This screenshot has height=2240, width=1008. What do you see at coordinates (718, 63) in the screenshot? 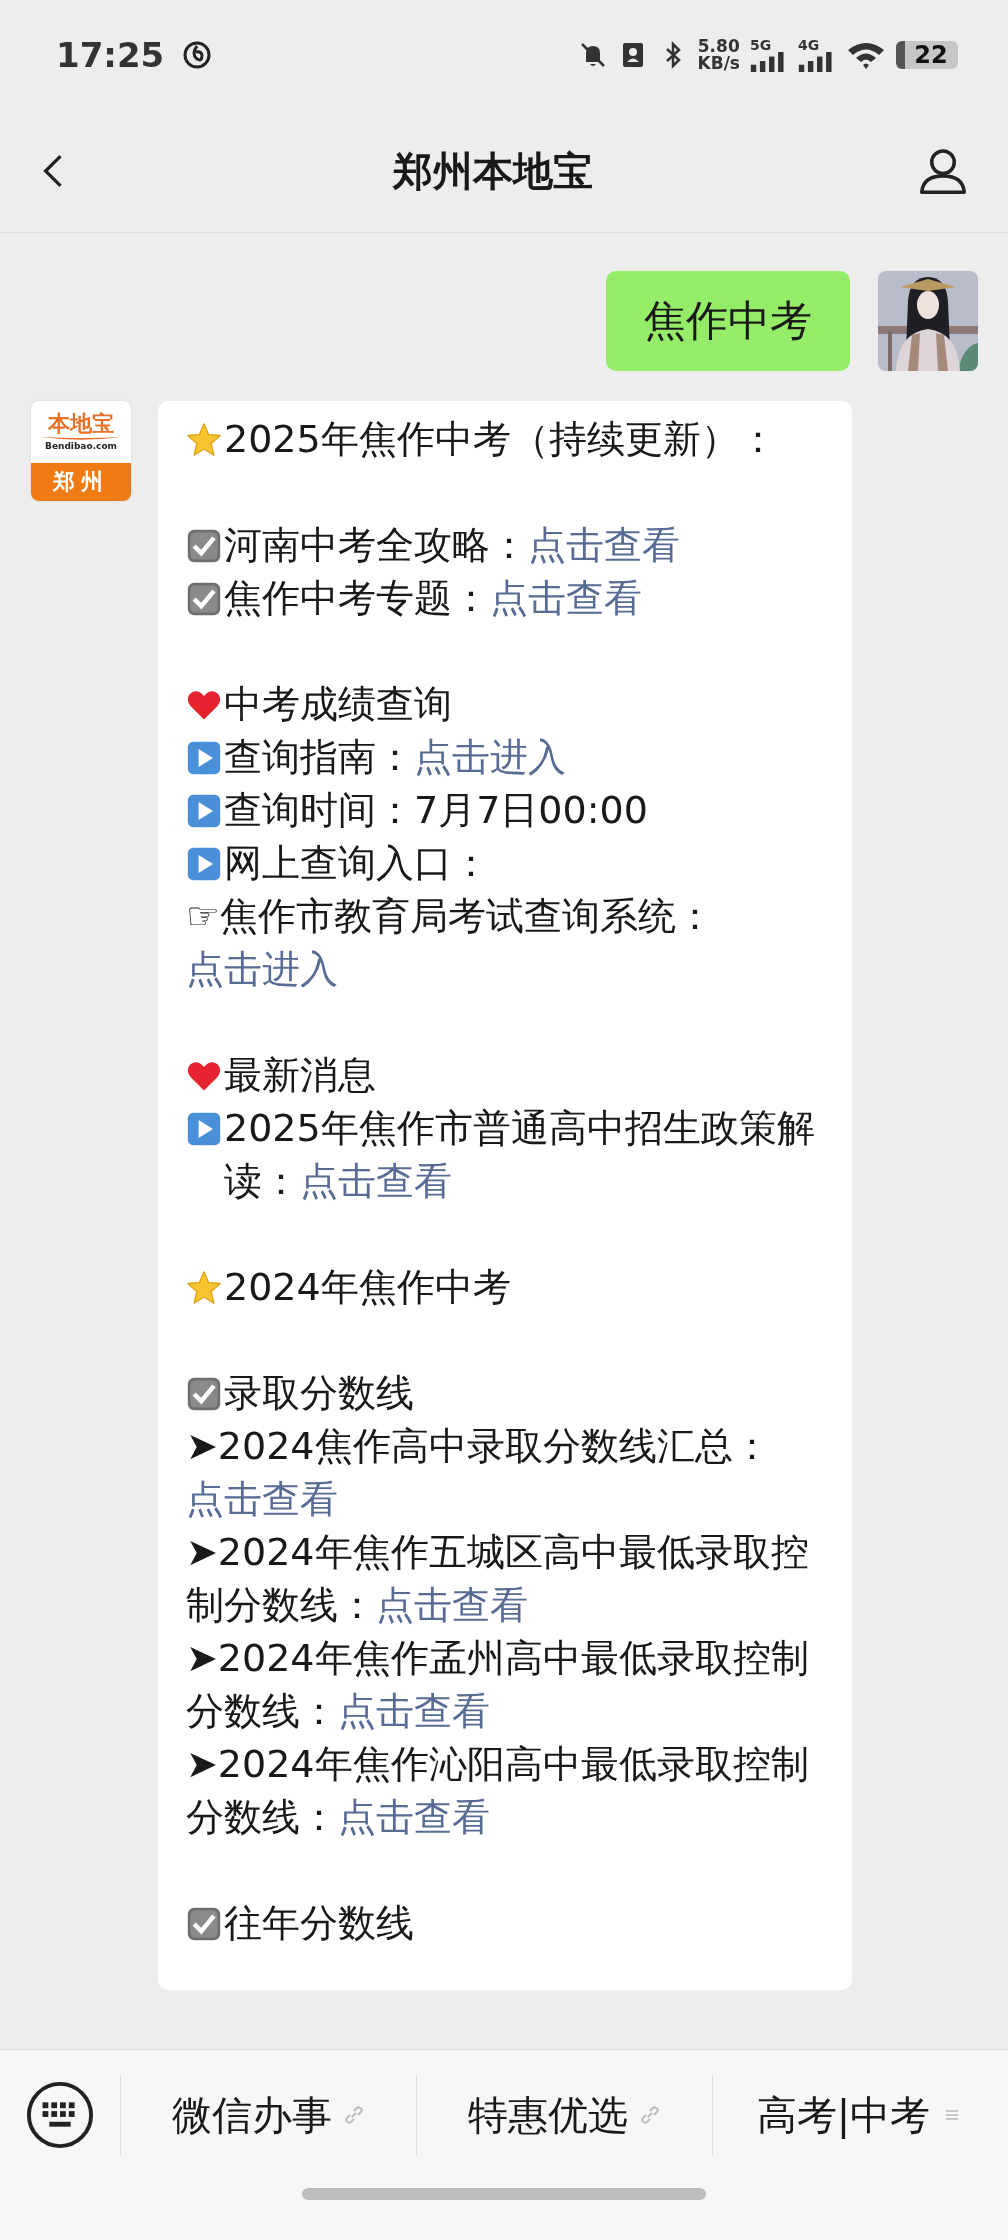
I see `net-speed-unit: KB/s` at bounding box center [718, 63].